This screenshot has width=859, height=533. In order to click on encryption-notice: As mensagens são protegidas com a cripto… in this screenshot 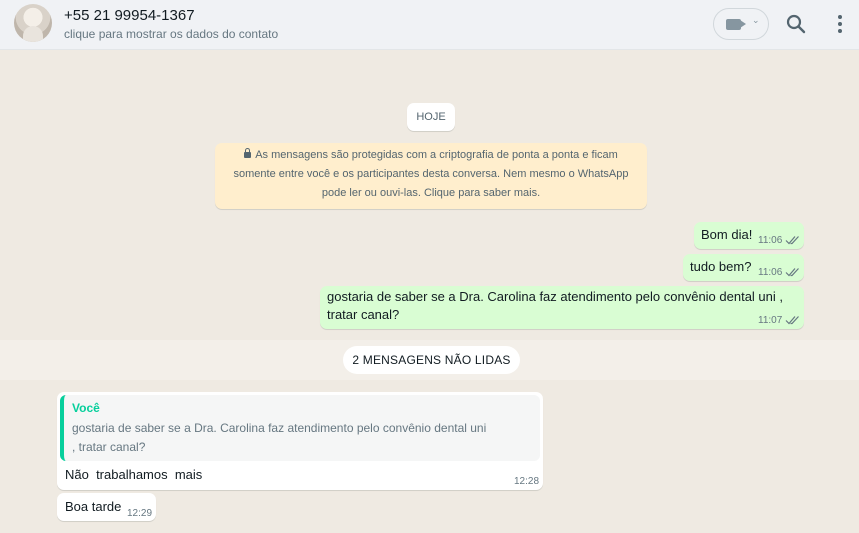, I will do `click(431, 176)`.